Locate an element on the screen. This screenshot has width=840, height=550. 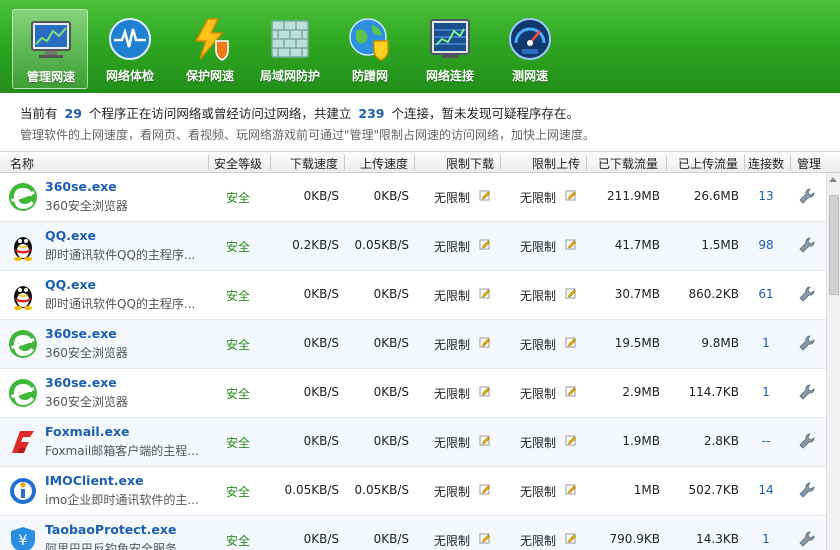
uploaded-traffic: 14.3KB is located at coordinates (717, 539).